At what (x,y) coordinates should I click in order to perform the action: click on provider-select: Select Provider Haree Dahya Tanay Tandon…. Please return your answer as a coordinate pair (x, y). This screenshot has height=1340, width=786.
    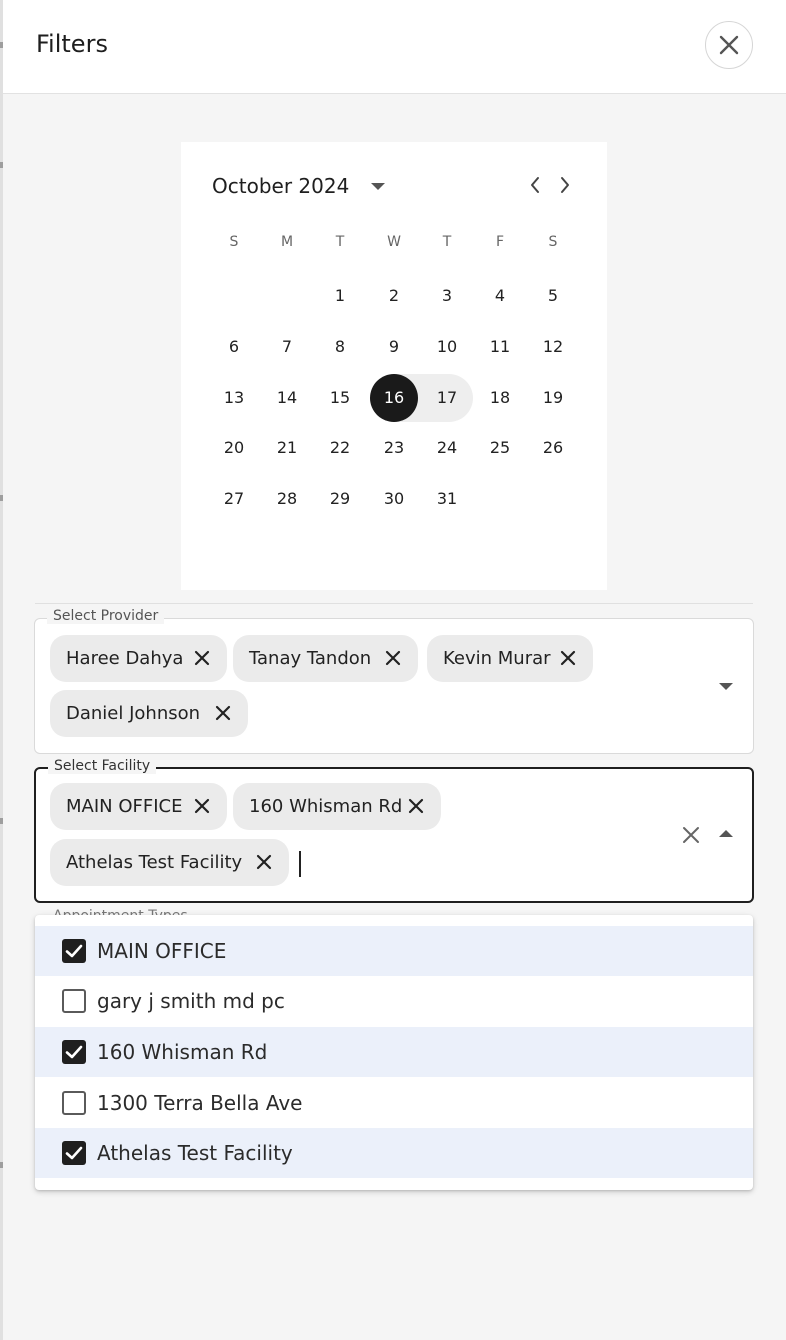
    Looking at the image, I should click on (394, 681).